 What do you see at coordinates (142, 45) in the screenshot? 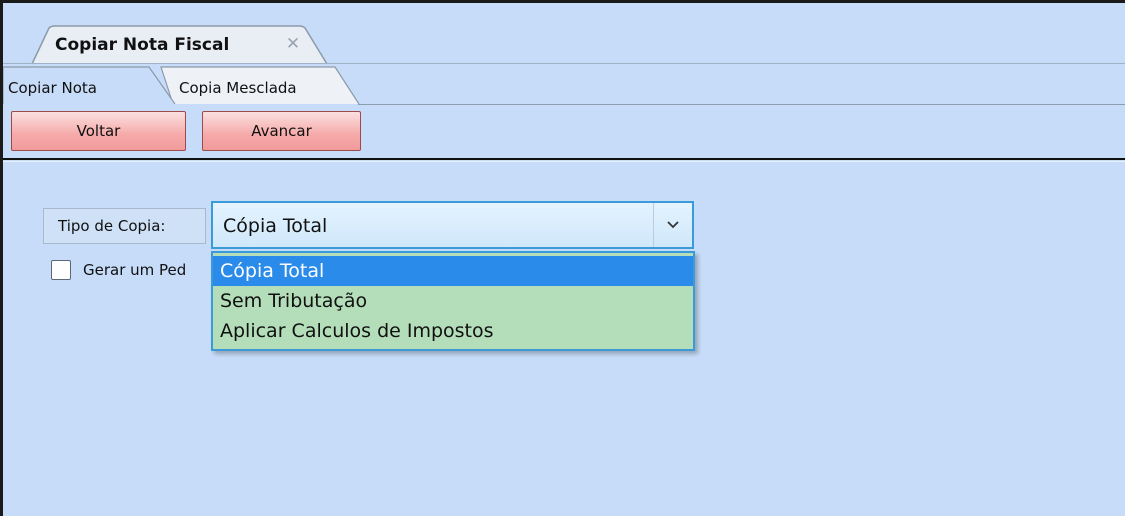
I see `document-tab-title: Copiar Nota Fiscal` at bounding box center [142, 45].